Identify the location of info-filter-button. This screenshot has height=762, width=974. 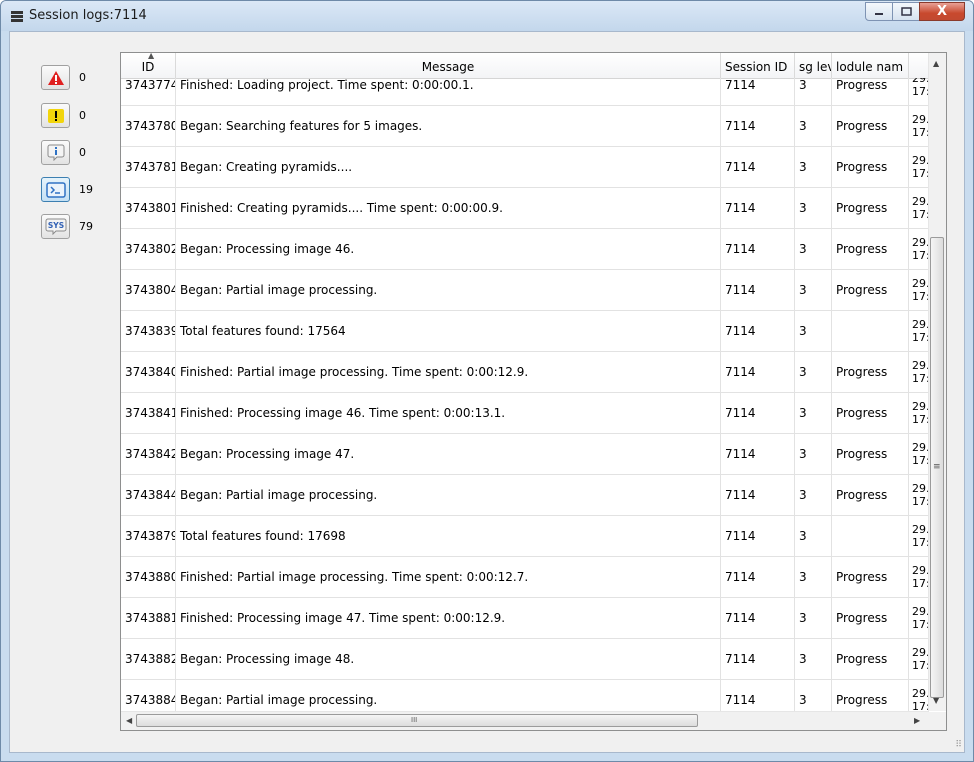
(55, 152).